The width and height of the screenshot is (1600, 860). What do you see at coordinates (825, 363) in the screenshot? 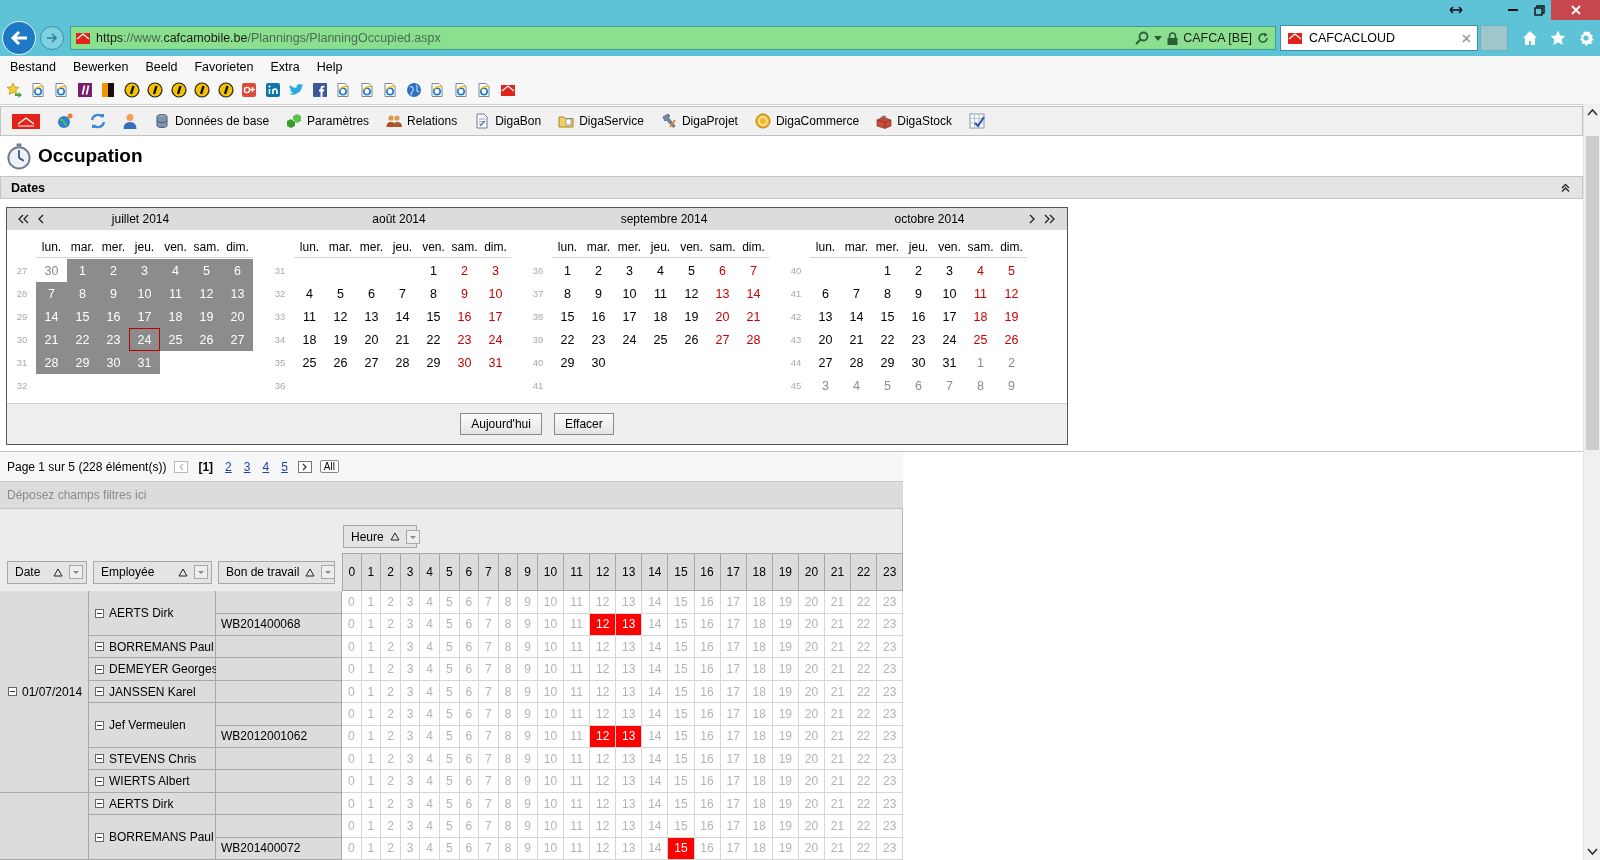
I see `calendar-day: 27` at bounding box center [825, 363].